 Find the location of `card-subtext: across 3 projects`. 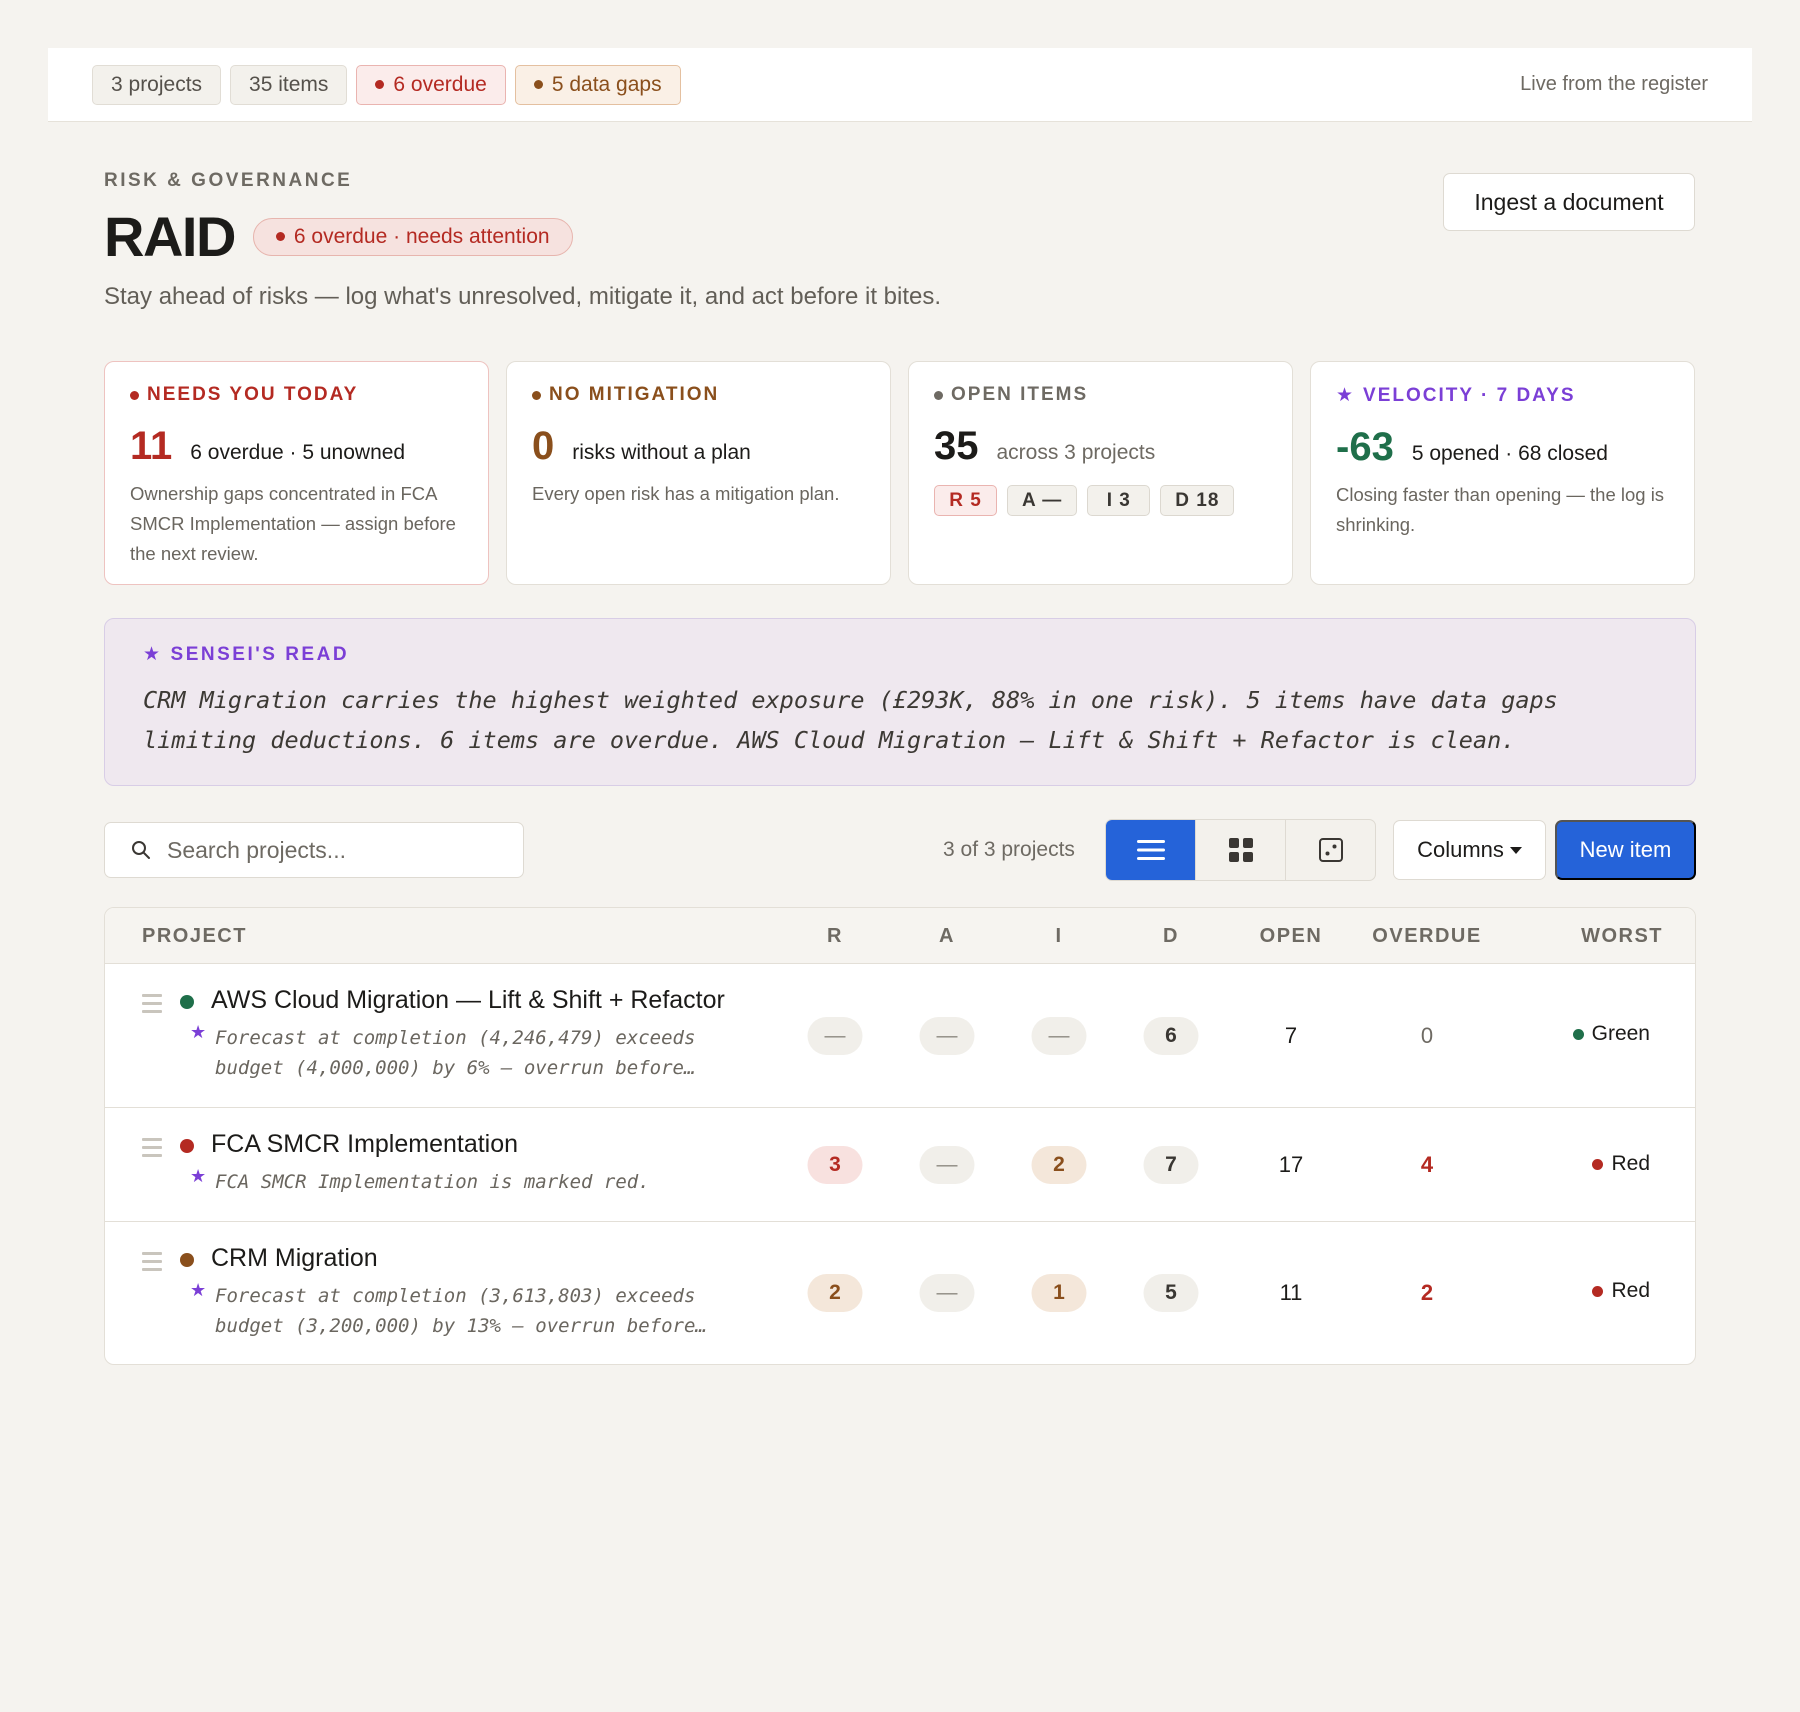

card-subtext: across 3 projects is located at coordinates (1076, 452).